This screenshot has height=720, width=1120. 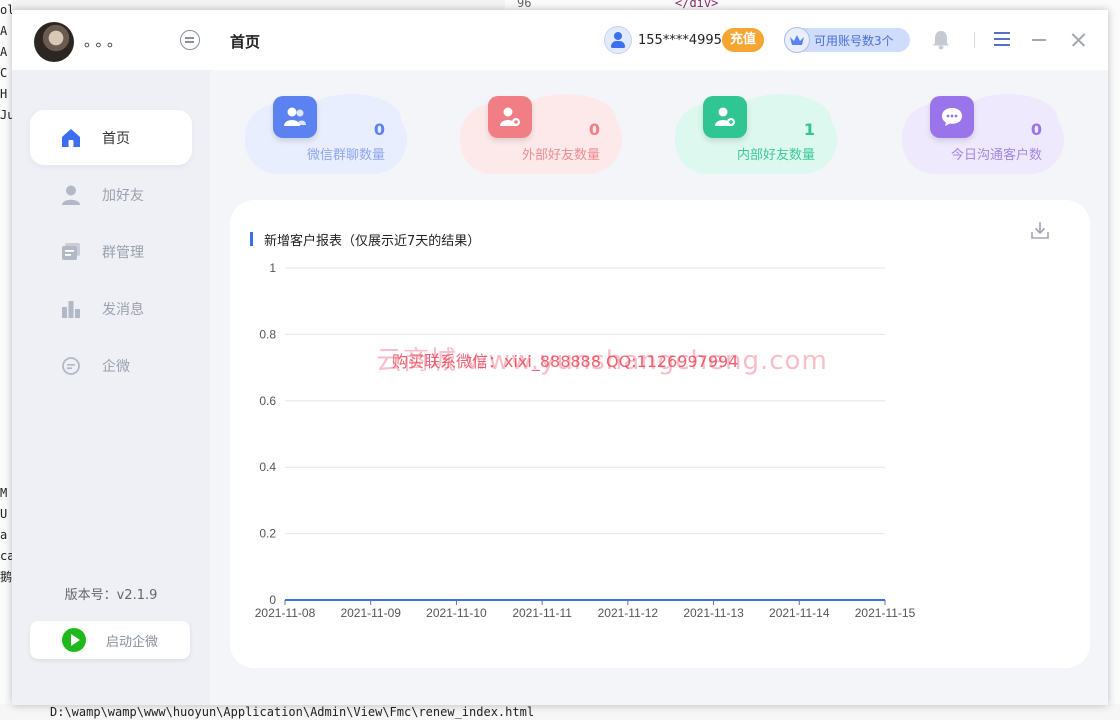 I want to click on play-icon, so click(x=74, y=640).